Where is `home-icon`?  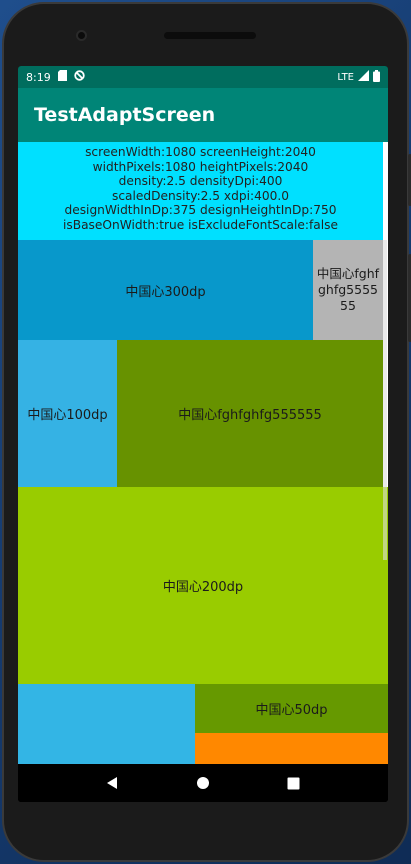
home-icon is located at coordinates (203, 783).